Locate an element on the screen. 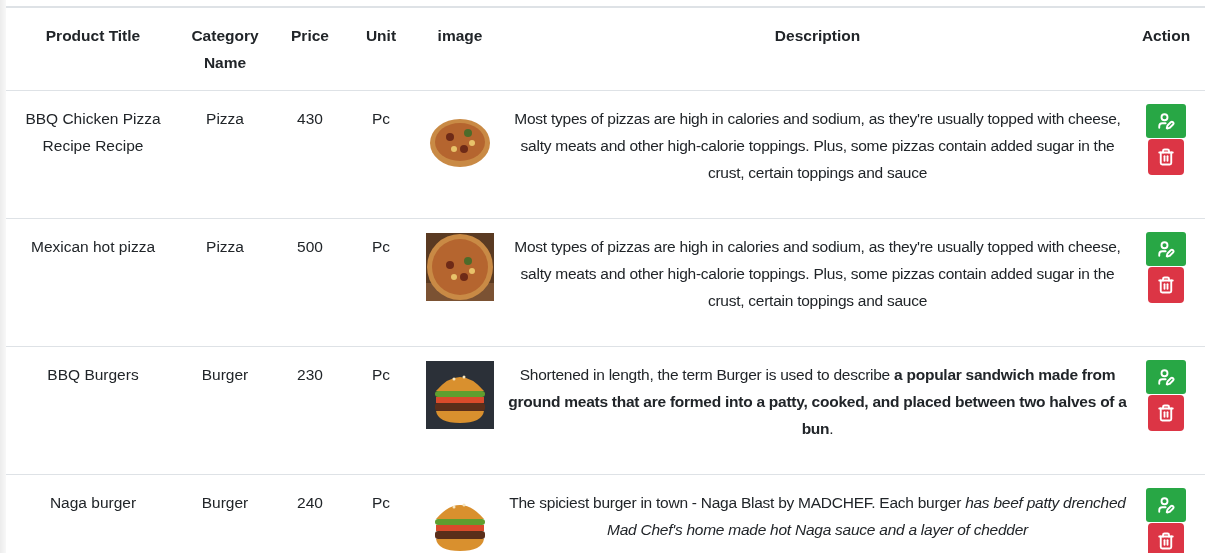  column-header: Description is located at coordinates (817, 36).